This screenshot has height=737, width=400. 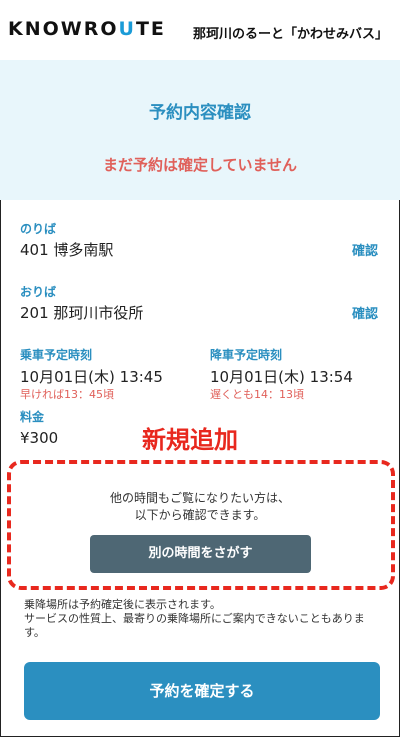 I want to click on pickup-check-link: 確認, so click(x=365, y=249).